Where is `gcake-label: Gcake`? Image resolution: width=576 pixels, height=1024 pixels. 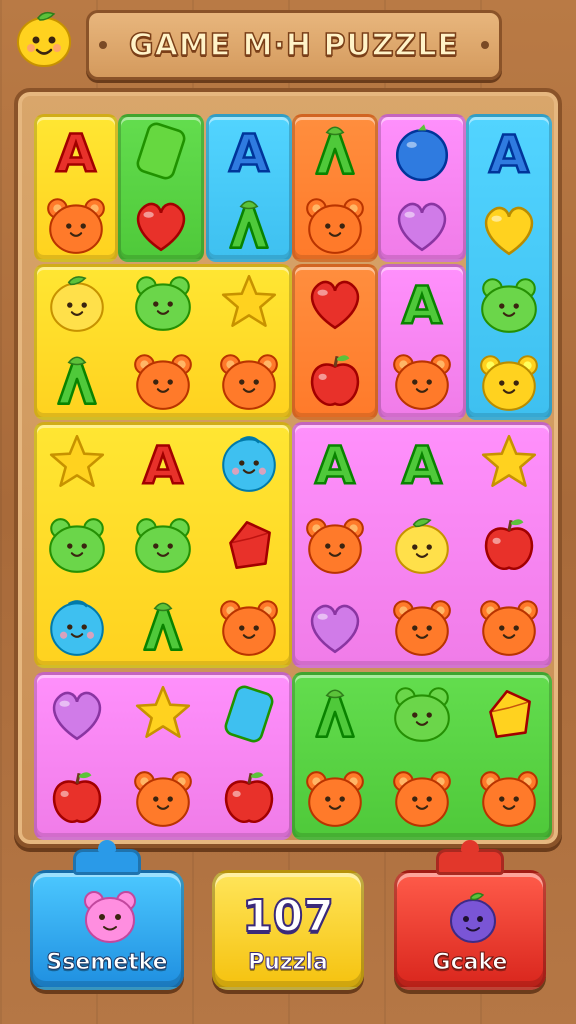 gcake-label: Gcake is located at coordinates (470, 963).